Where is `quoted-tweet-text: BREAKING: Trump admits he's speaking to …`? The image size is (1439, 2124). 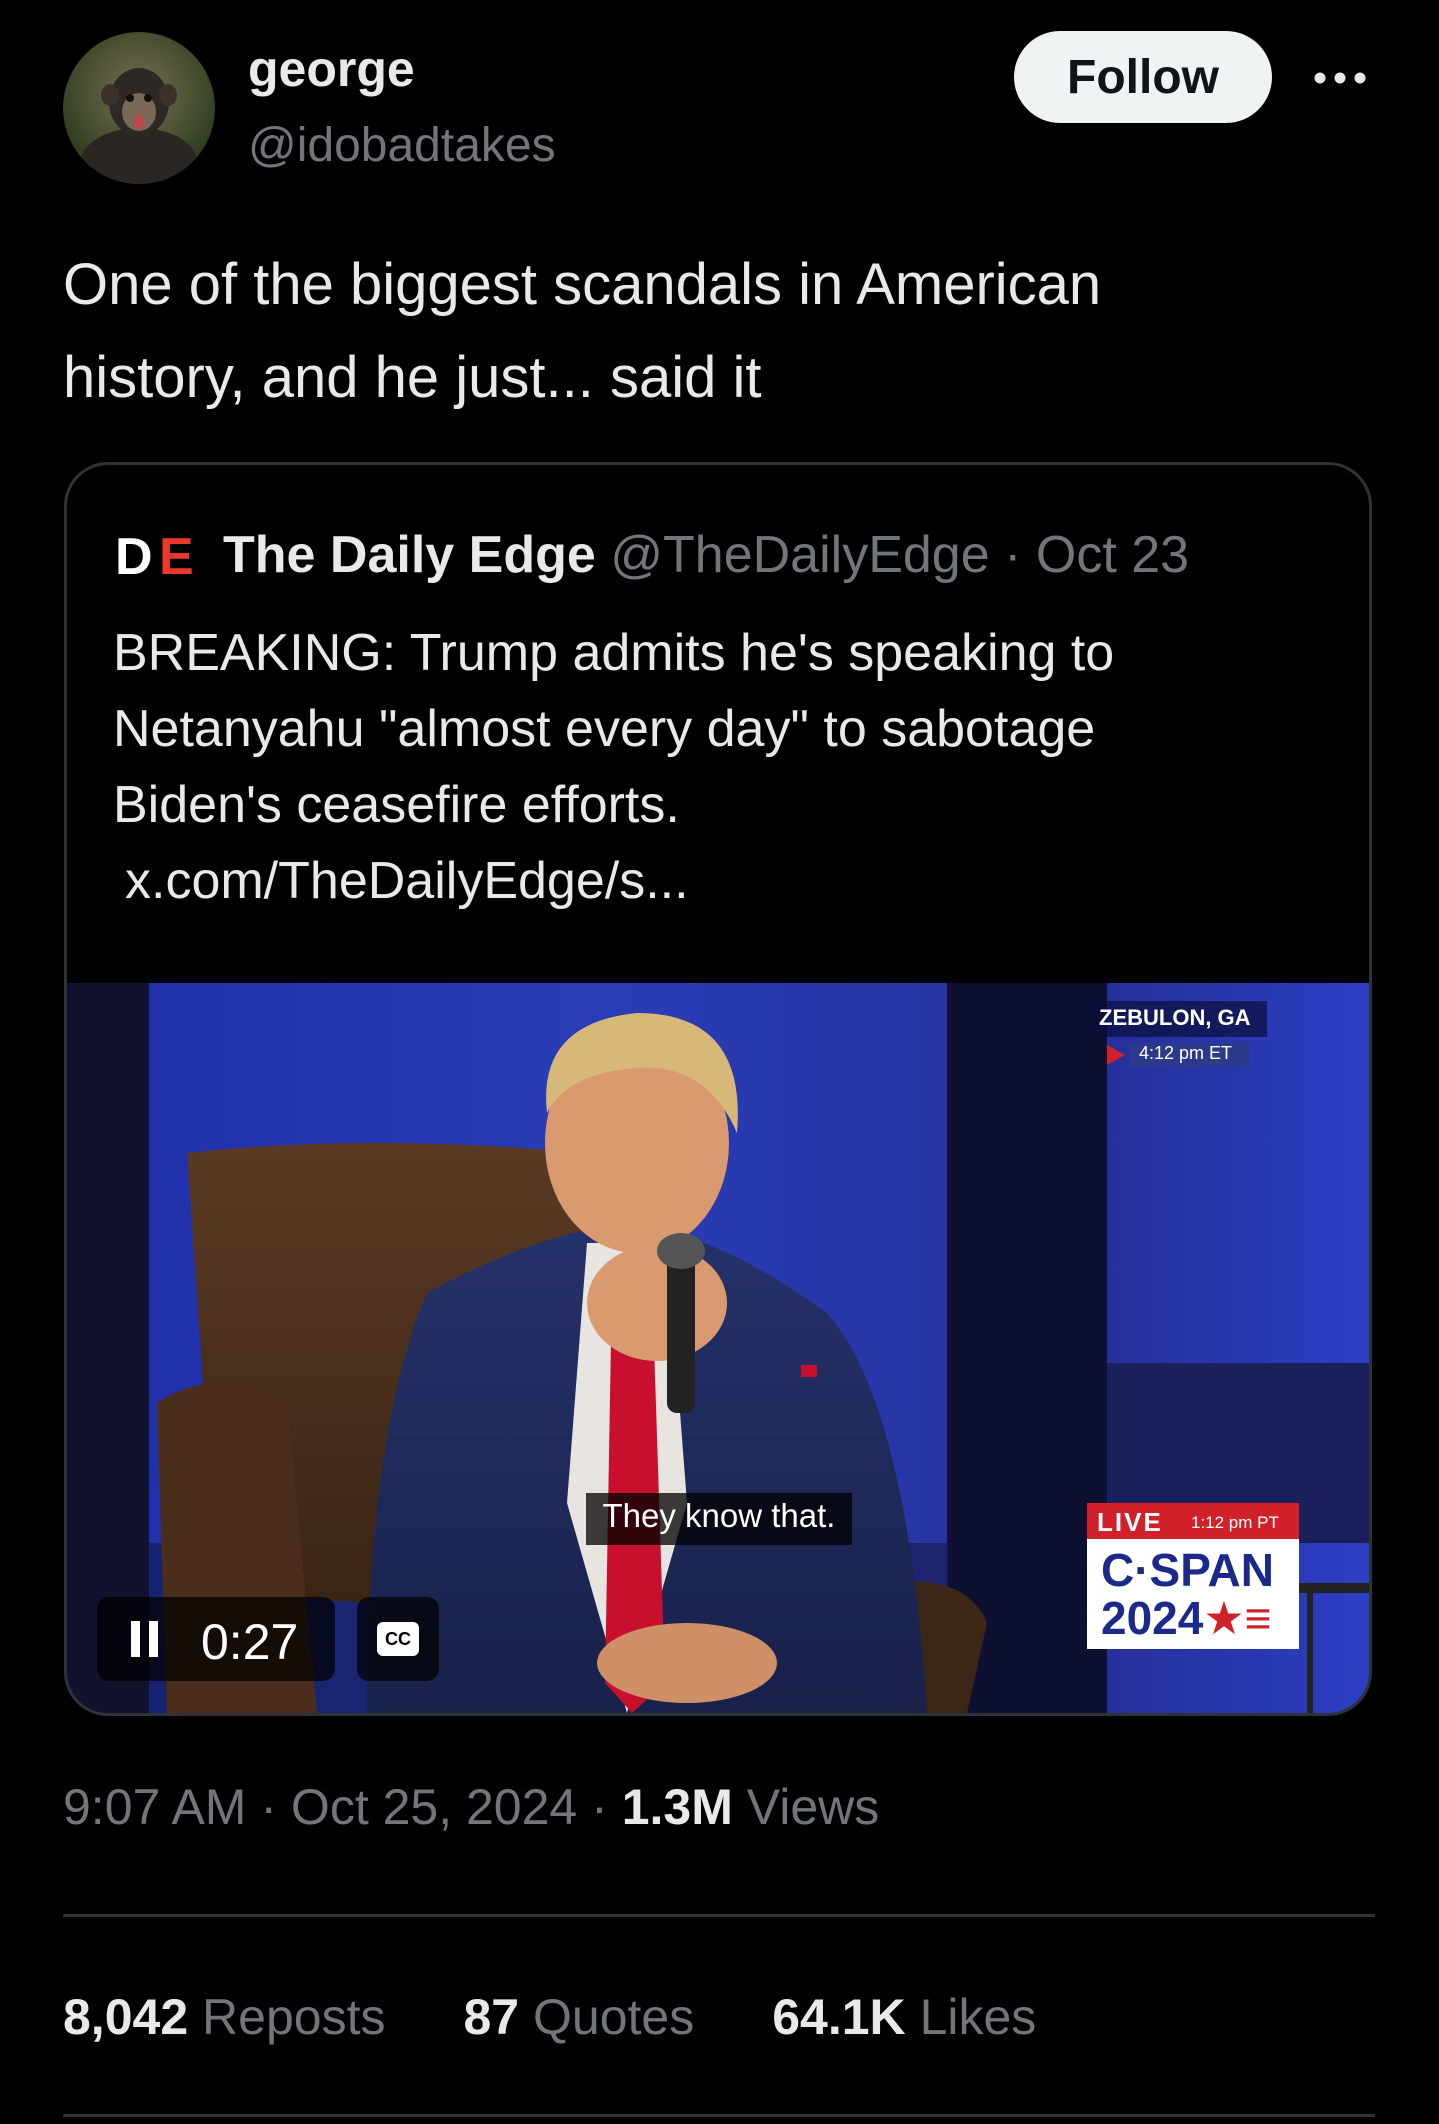
quoted-tweet-text: BREAKING: Trump admits he's speaking to … is located at coordinates (713, 729).